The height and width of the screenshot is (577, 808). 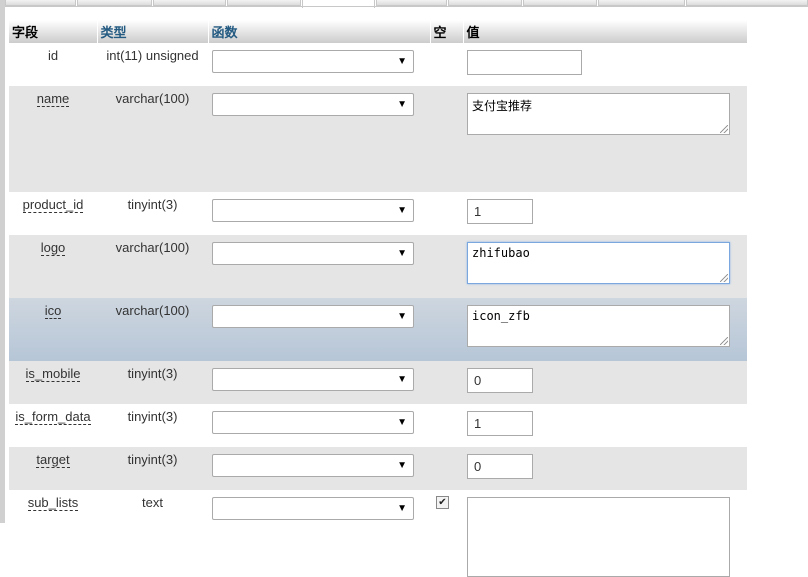 I want to click on value-textarea: zhifubao, so click(x=598, y=263).